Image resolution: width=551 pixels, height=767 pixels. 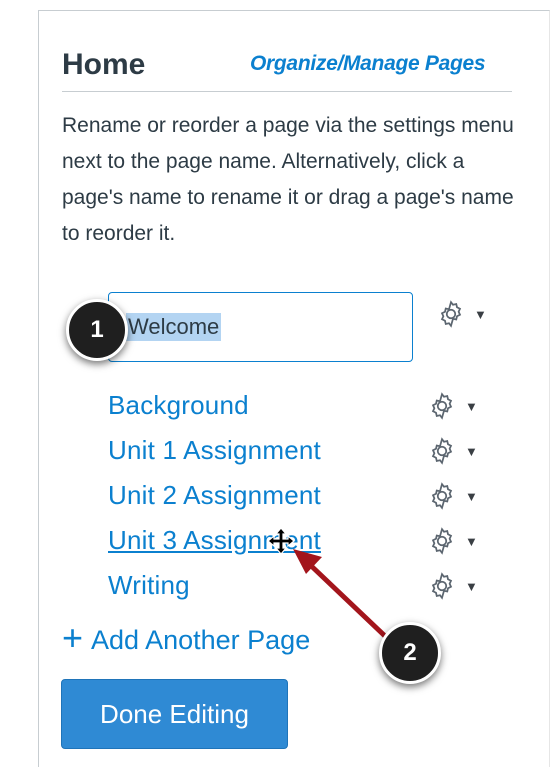 What do you see at coordinates (97, 330) in the screenshot?
I see `callout-step-1: 1` at bounding box center [97, 330].